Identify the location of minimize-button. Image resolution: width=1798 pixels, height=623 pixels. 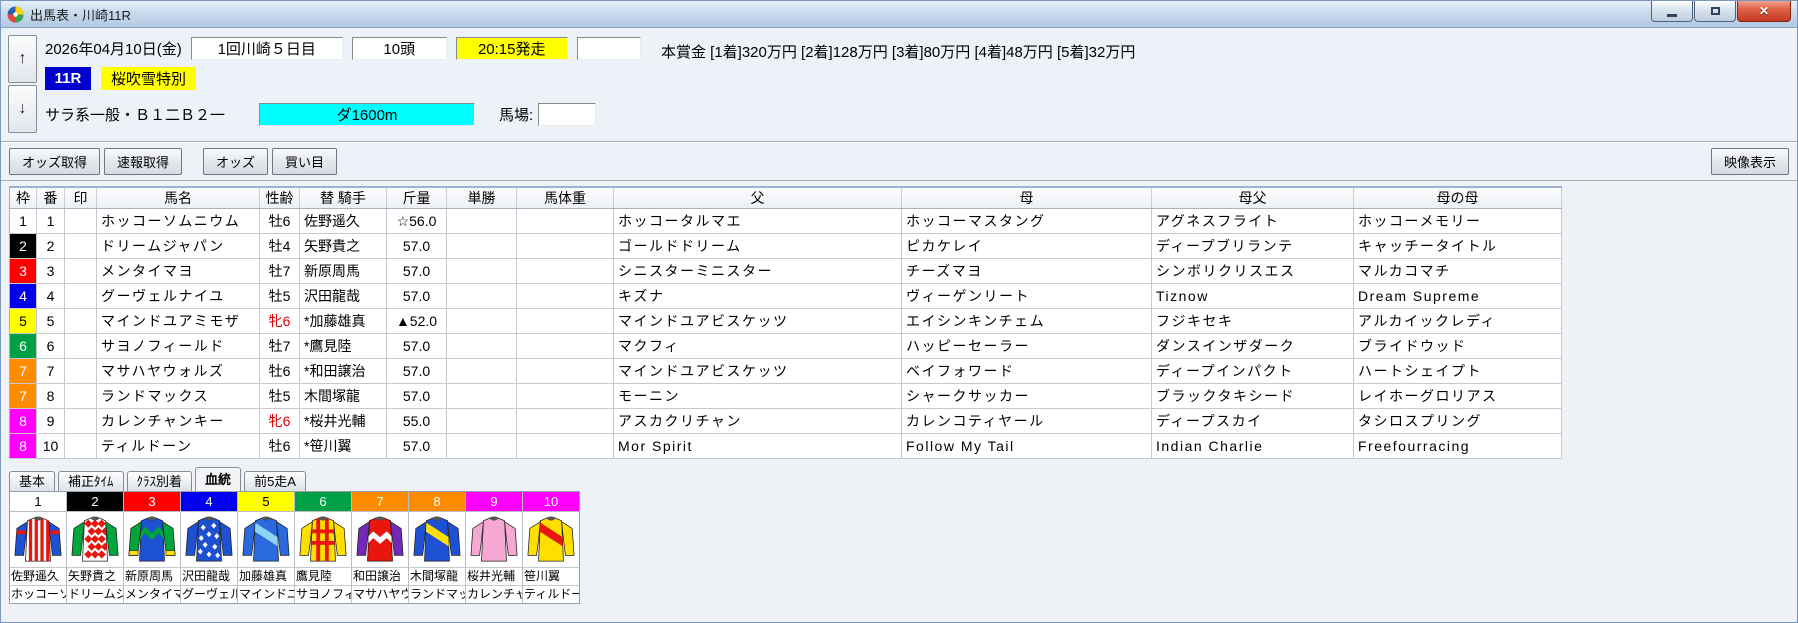
(1672, 11).